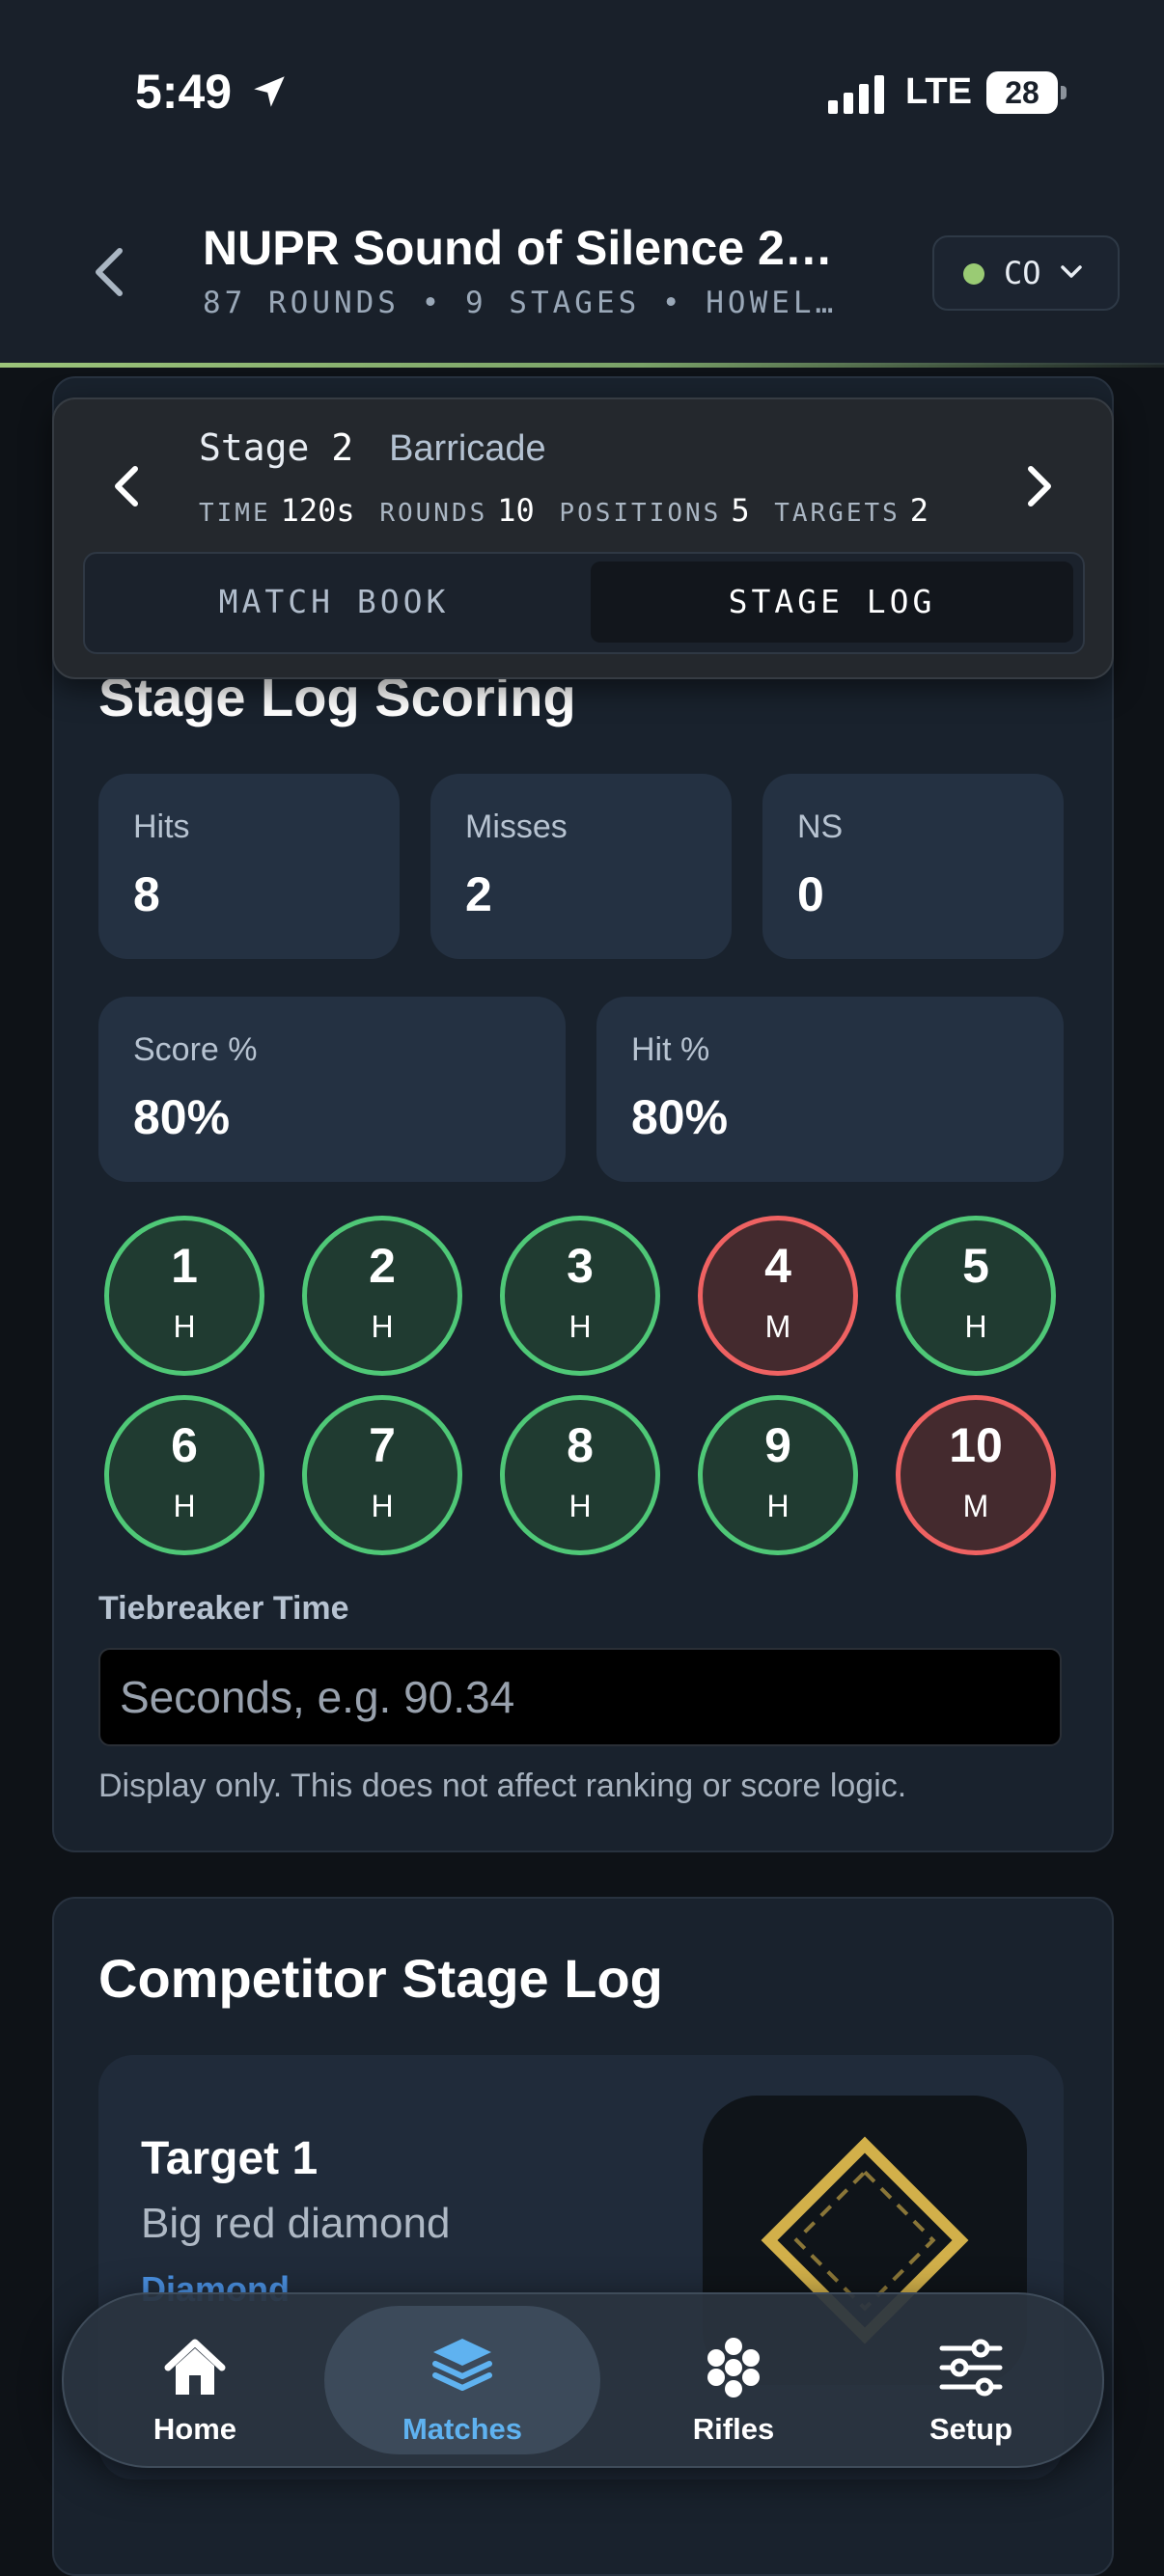 This screenshot has width=1164, height=2576. What do you see at coordinates (270, 92) in the screenshot?
I see `location-arrow-icon` at bounding box center [270, 92].